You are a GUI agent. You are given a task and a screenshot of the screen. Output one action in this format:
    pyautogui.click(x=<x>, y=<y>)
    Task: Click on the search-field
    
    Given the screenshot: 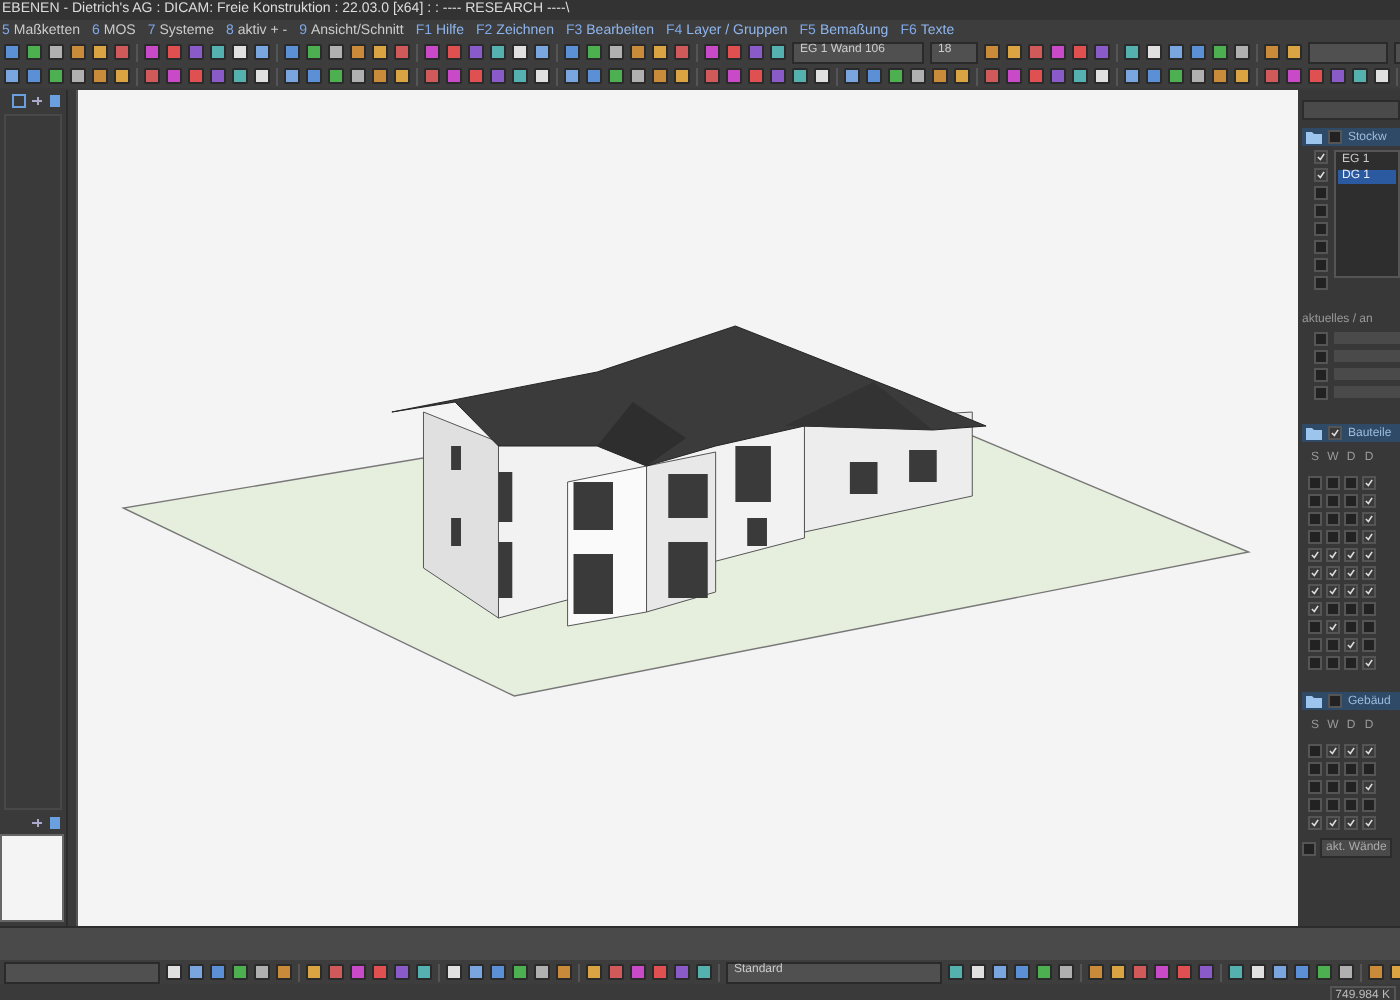 What is the action you would take?
    pyautogui.click(x=1351, y=110)
    